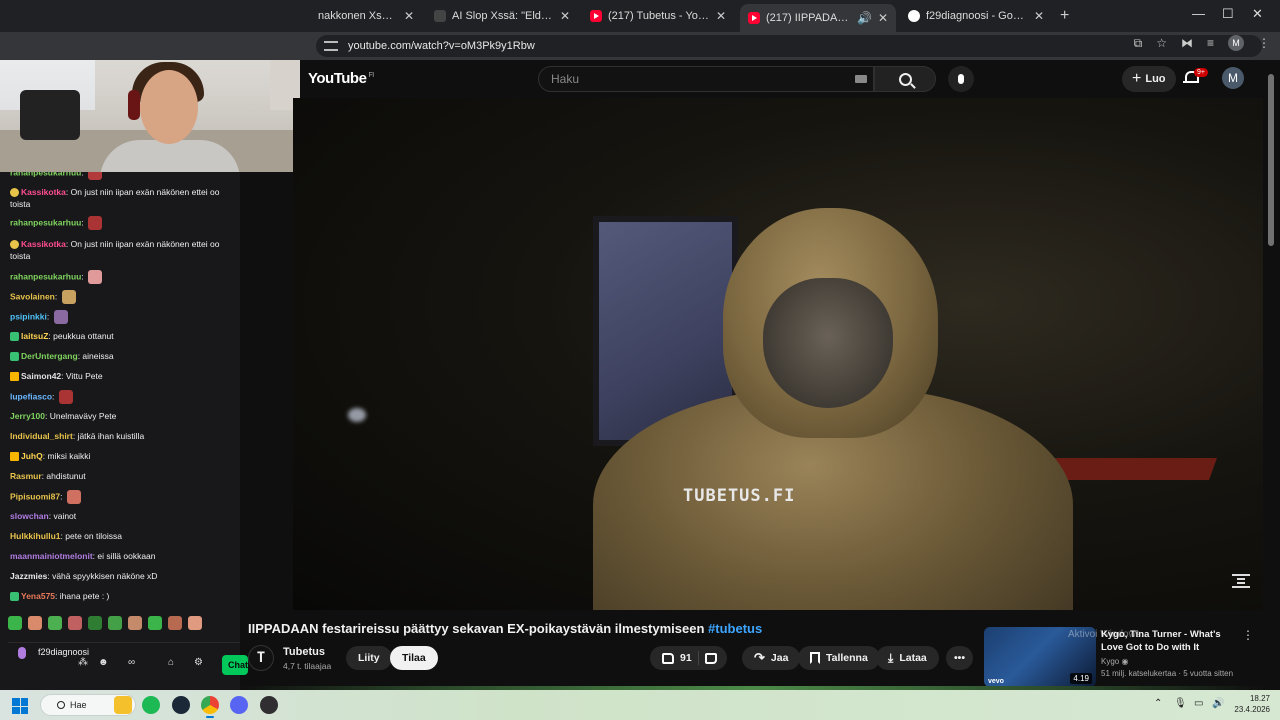  What do you see at coordinates (1272, 375) in the screenshot?
I see `page-scrollbar` at bounding box center [1272, 375].